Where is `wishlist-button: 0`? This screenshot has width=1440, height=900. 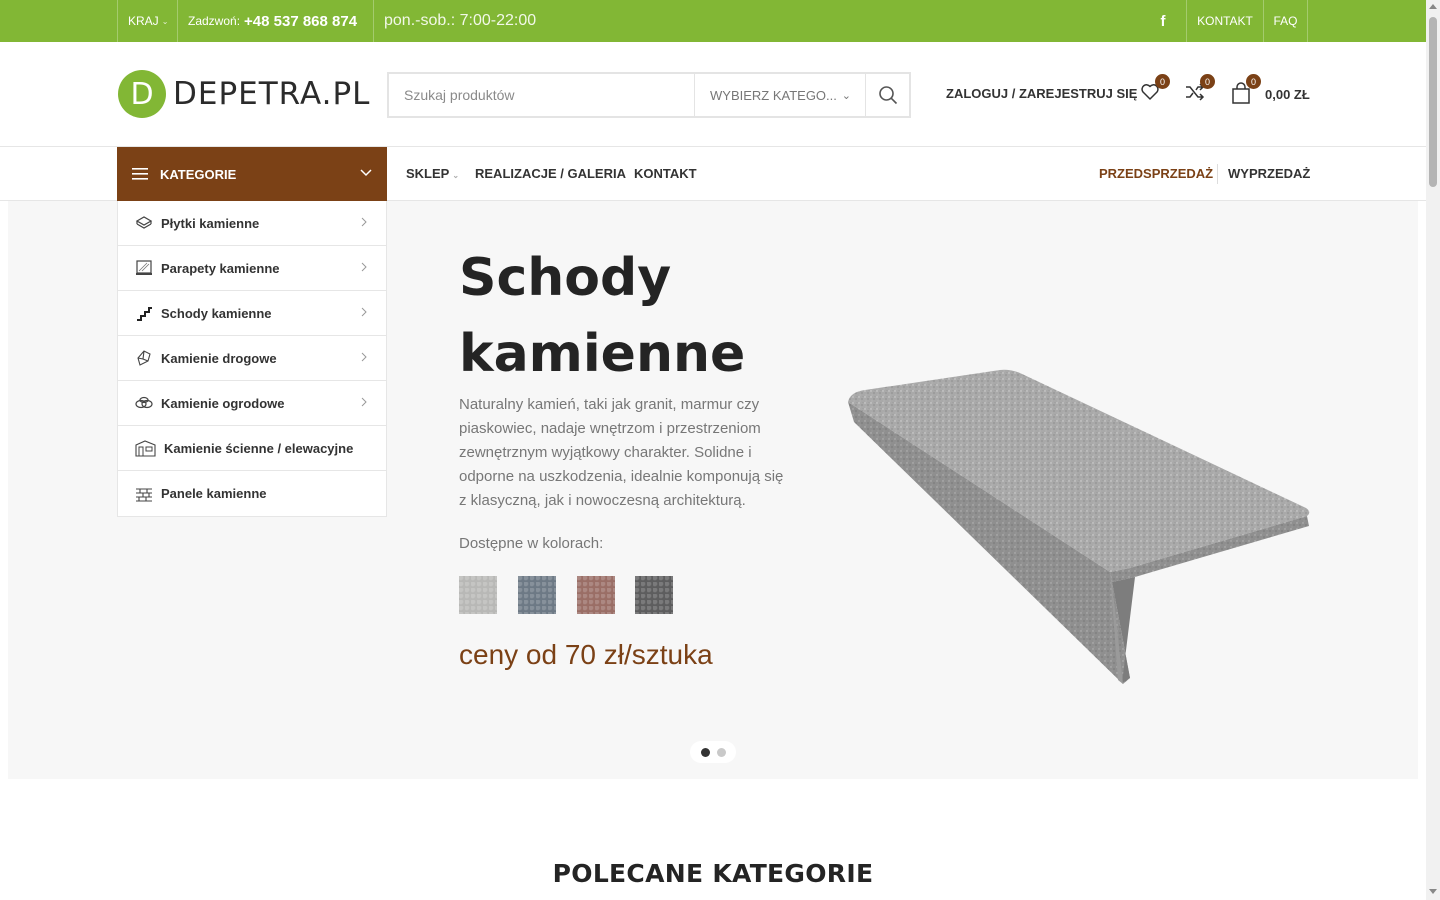
wishlist-button: 0 is located at coordinates (1155, 90).